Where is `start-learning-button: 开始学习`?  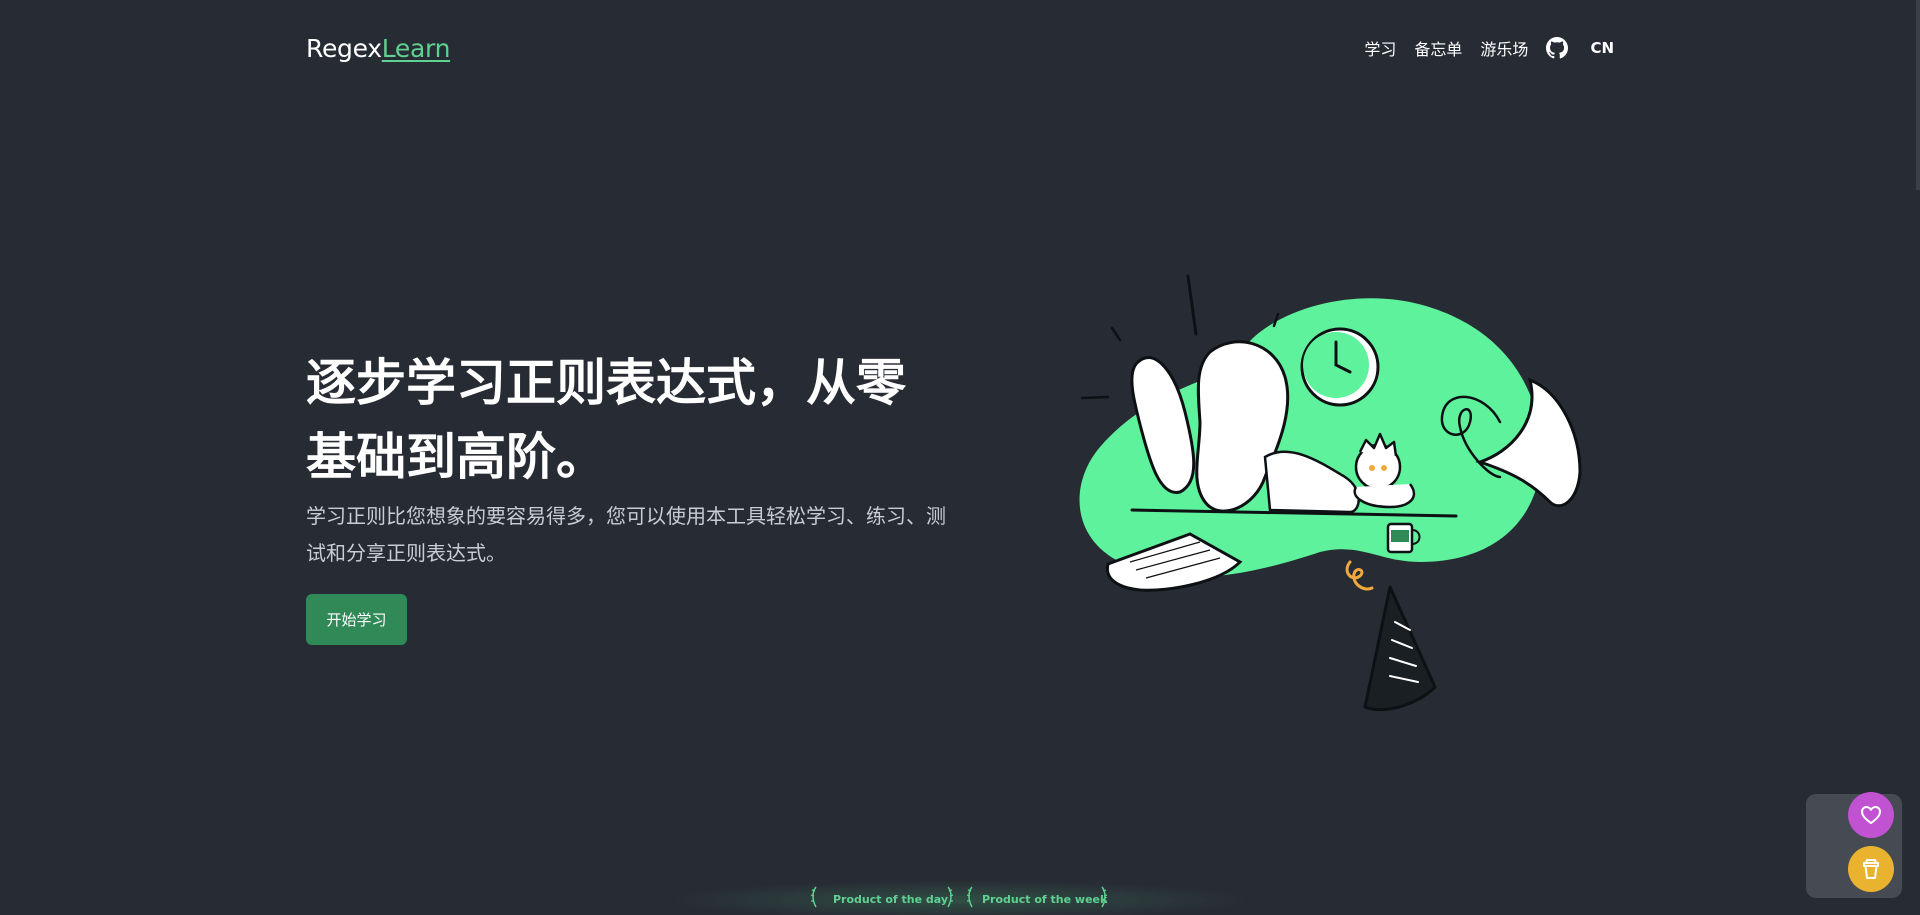 start-learning-button: 开始学习 is located at coordinates (356, 619).